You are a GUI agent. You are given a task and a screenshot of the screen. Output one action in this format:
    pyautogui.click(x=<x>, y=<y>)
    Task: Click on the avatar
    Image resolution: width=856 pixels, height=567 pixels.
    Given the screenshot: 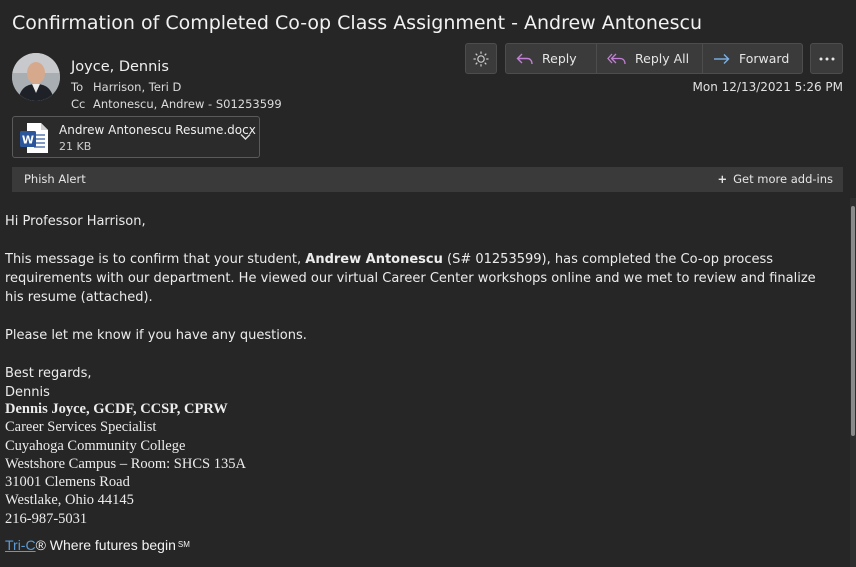 What is the action you would take?
    pyautogui.click(x=36, y=77)
    